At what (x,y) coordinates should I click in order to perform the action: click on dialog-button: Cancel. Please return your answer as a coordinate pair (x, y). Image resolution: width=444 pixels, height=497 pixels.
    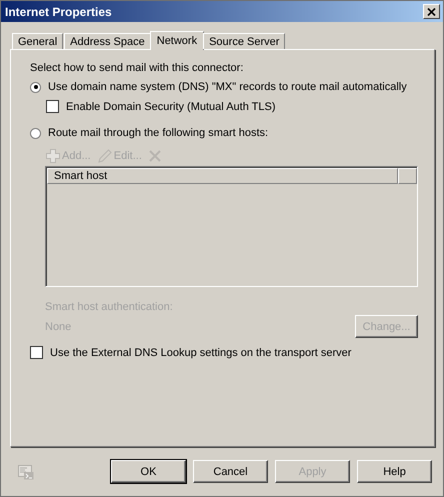
    Looking at the image, I should click on (230, 471).